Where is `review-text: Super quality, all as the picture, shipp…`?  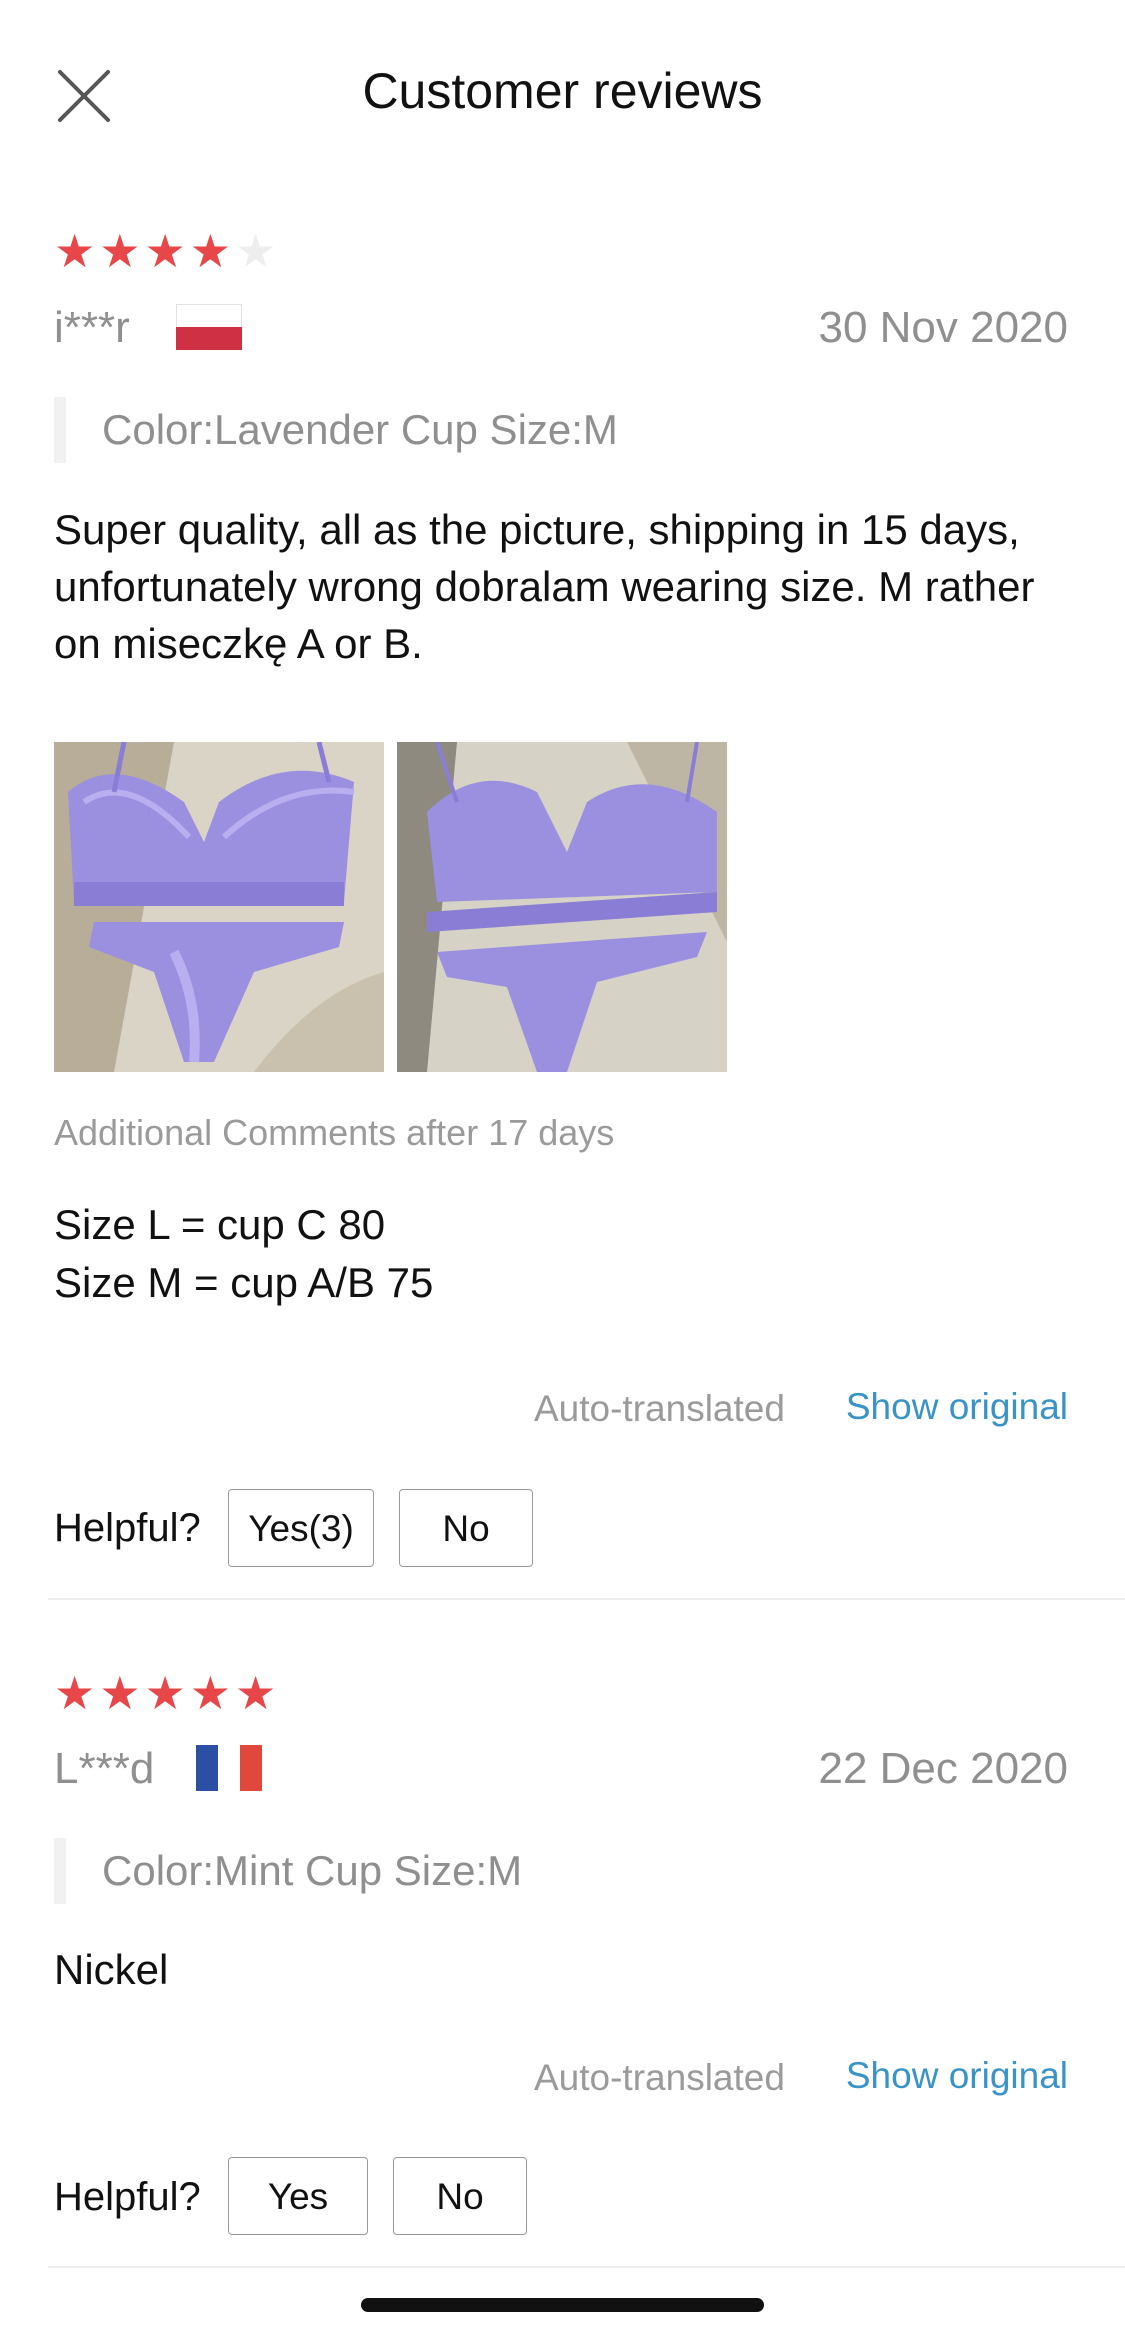 review-text: Super quality, all as the picture, shipp… is located at coordinates (544, 586).